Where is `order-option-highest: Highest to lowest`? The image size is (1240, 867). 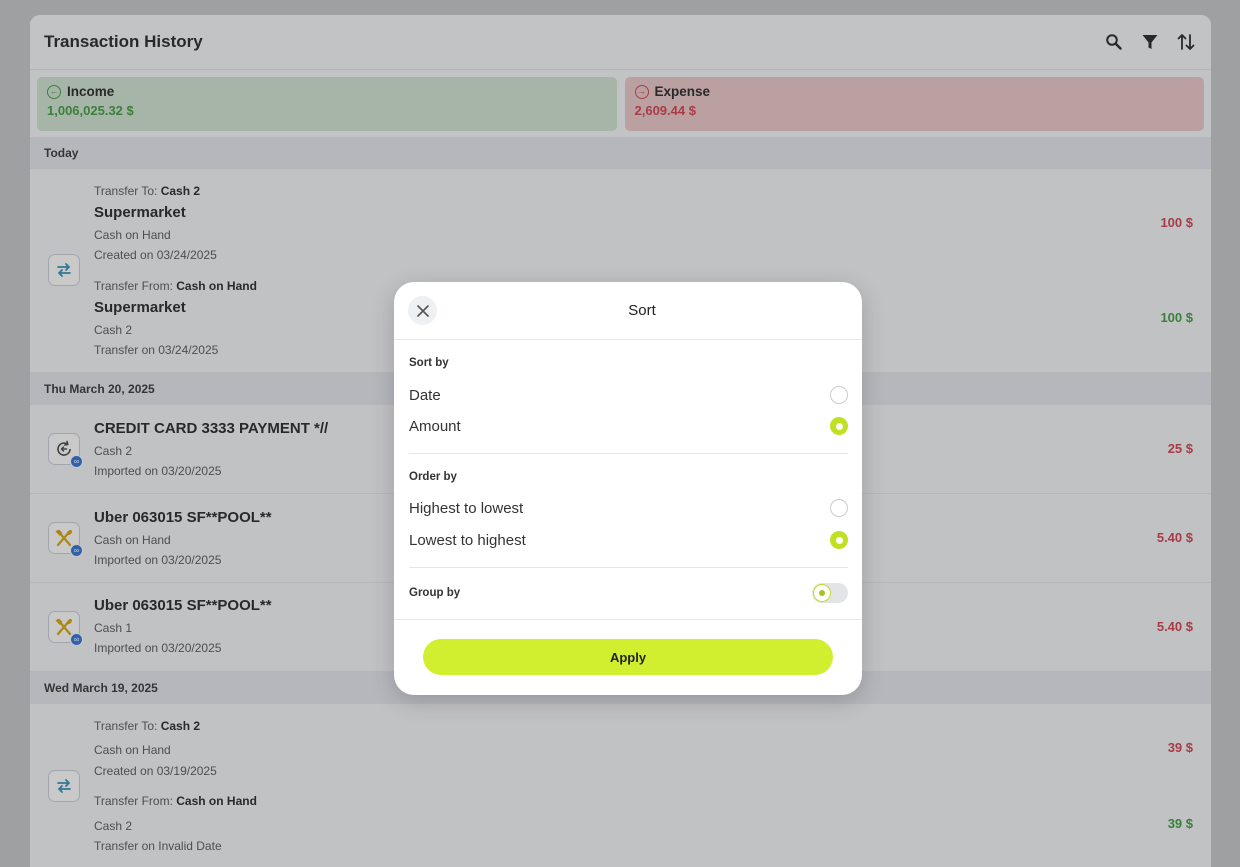 order-option-highest: Highest to lowest is located at coordinates (628, 508).